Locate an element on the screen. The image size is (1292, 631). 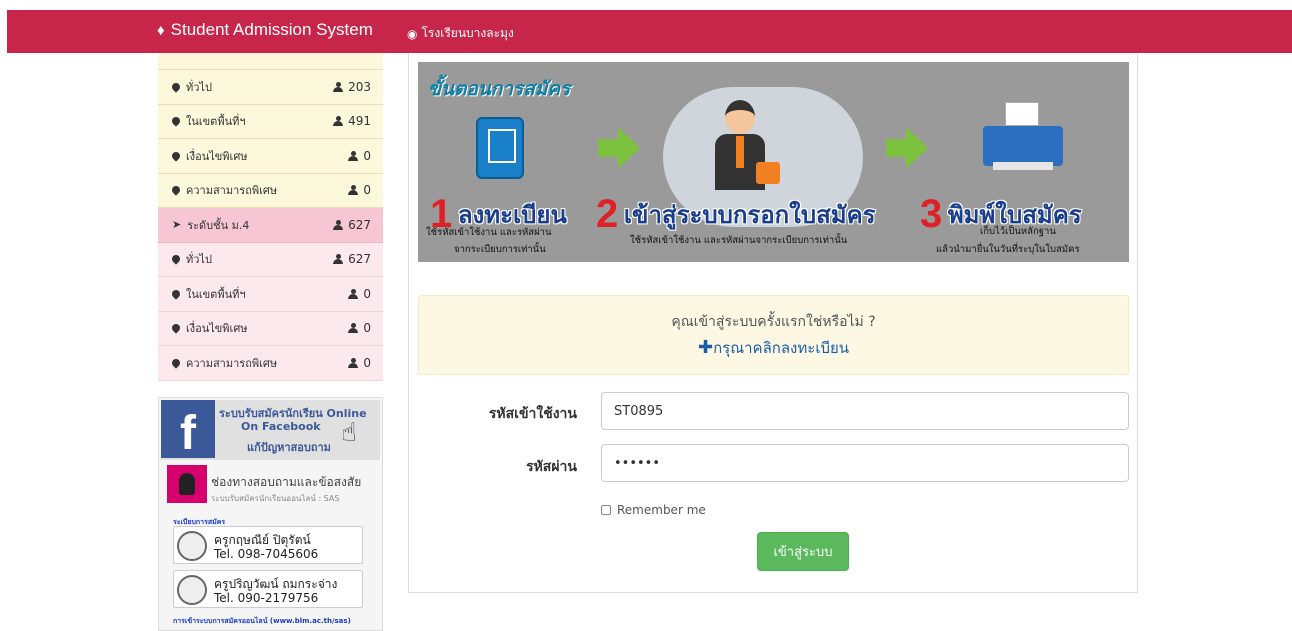
brand-link: ♦ Student Admission System is located at coordinates (265, 30).